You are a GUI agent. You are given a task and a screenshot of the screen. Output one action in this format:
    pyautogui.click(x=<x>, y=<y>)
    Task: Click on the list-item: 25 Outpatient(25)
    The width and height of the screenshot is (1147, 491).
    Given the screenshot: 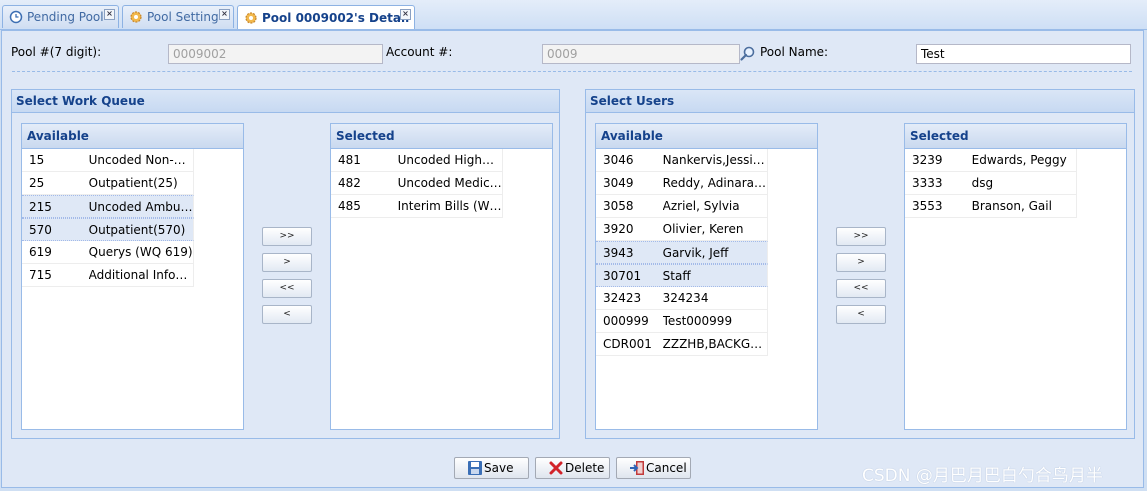 What is the action you would take?
    pyautogui.click(x=108, y=183)
    